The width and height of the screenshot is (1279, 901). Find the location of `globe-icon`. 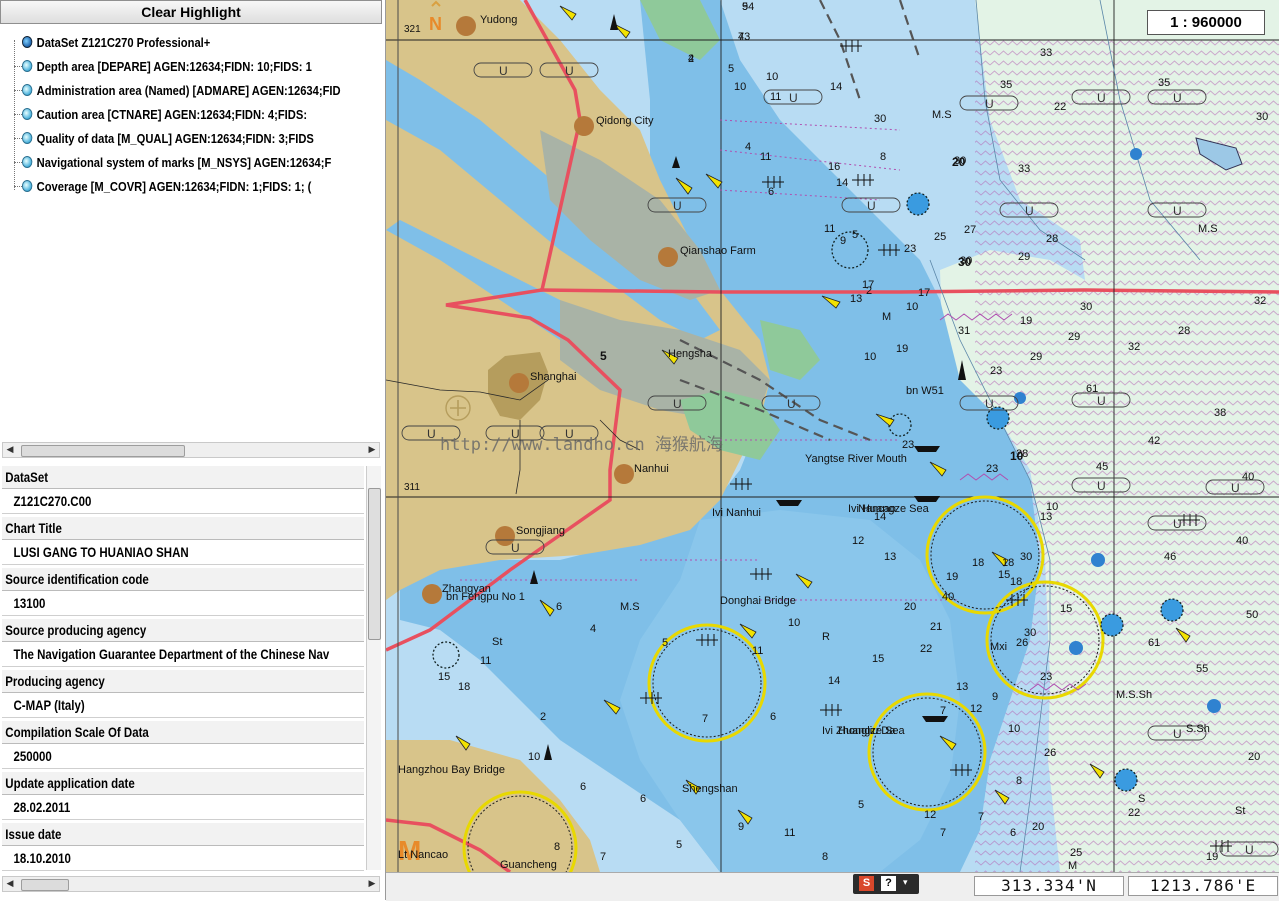

globe-icon is located at coordinates (27, 42).